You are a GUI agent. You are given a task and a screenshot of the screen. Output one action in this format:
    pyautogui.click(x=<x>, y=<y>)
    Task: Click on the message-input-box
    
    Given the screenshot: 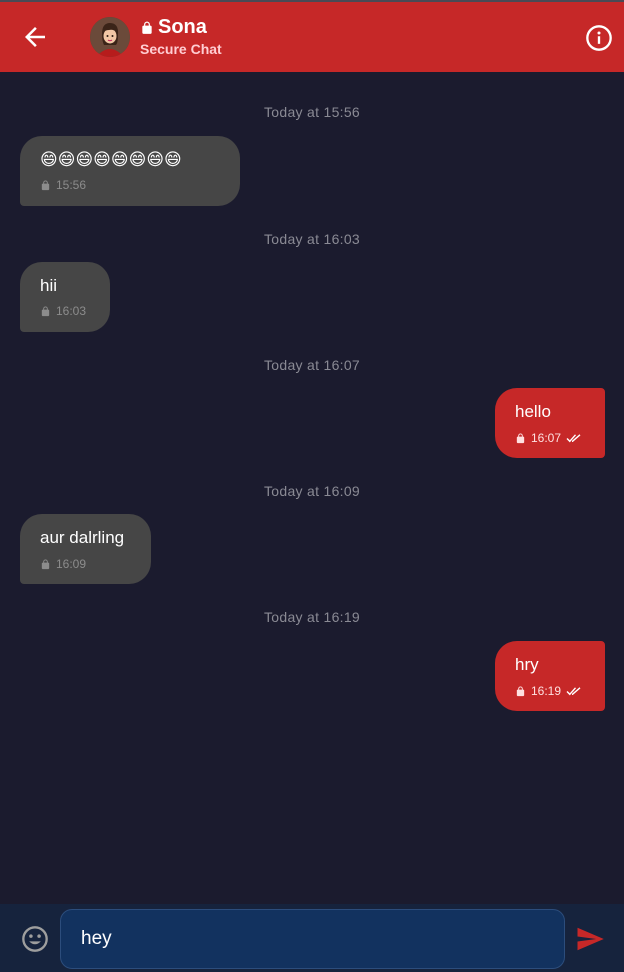 What is the action you would take?
    pyautogui.click(x=312, y=939)
    